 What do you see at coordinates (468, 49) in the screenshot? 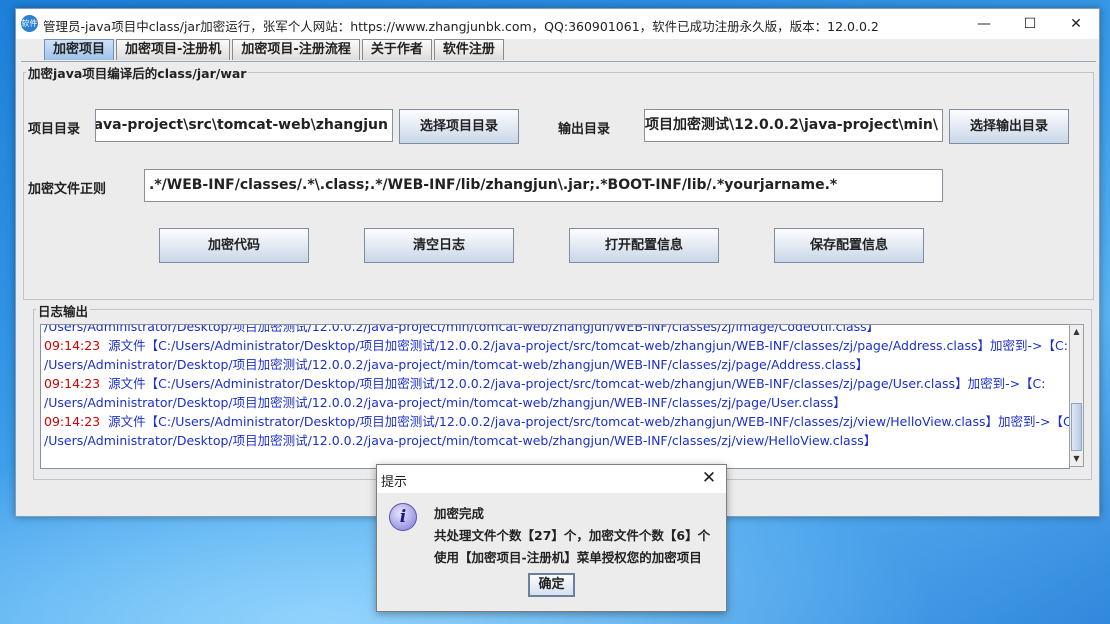
I see `tab-software-register: 软件注册` at bounding box center [468, 49].